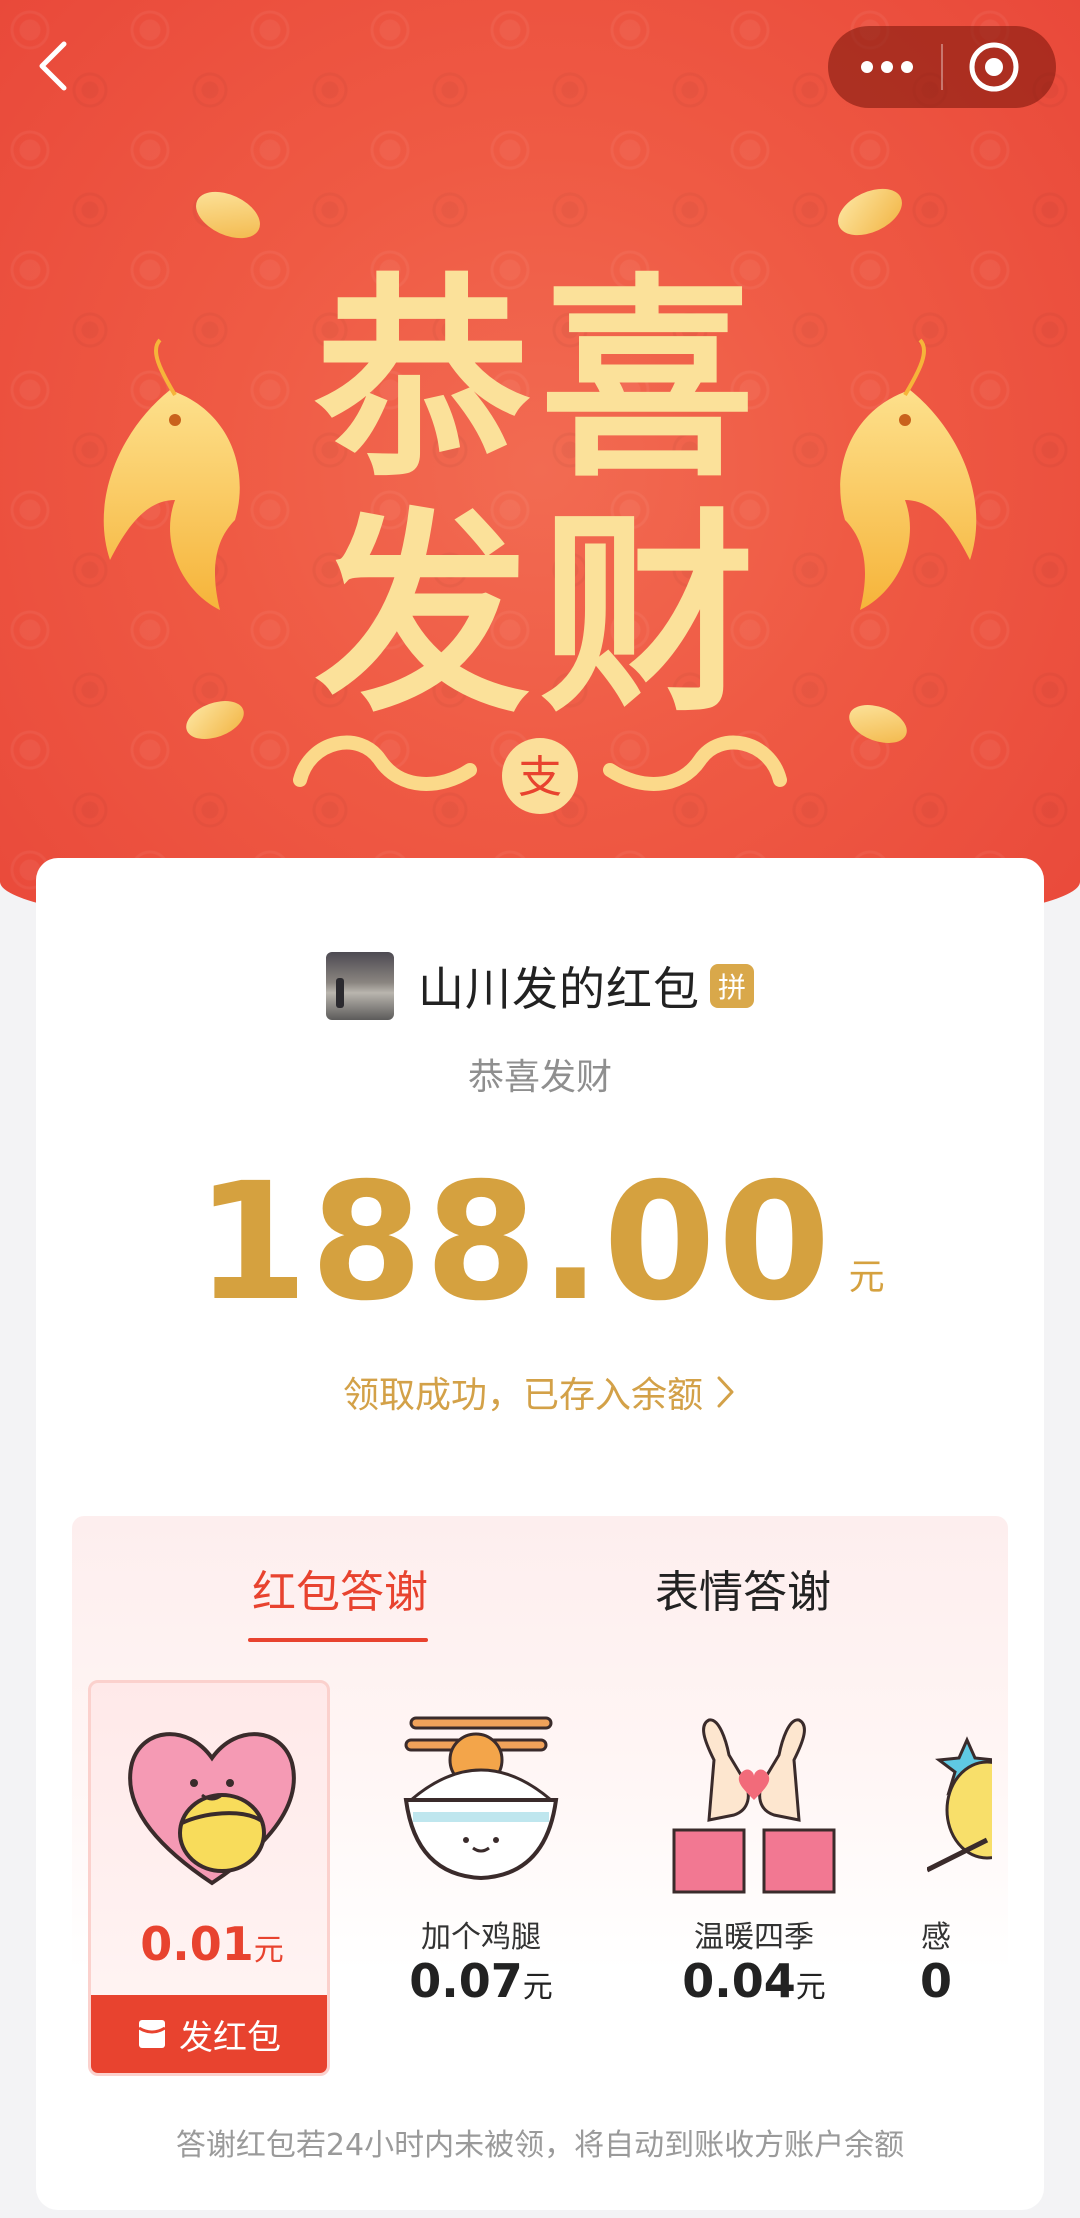  I want to click on gift-price: 0, so click(936, 1981).